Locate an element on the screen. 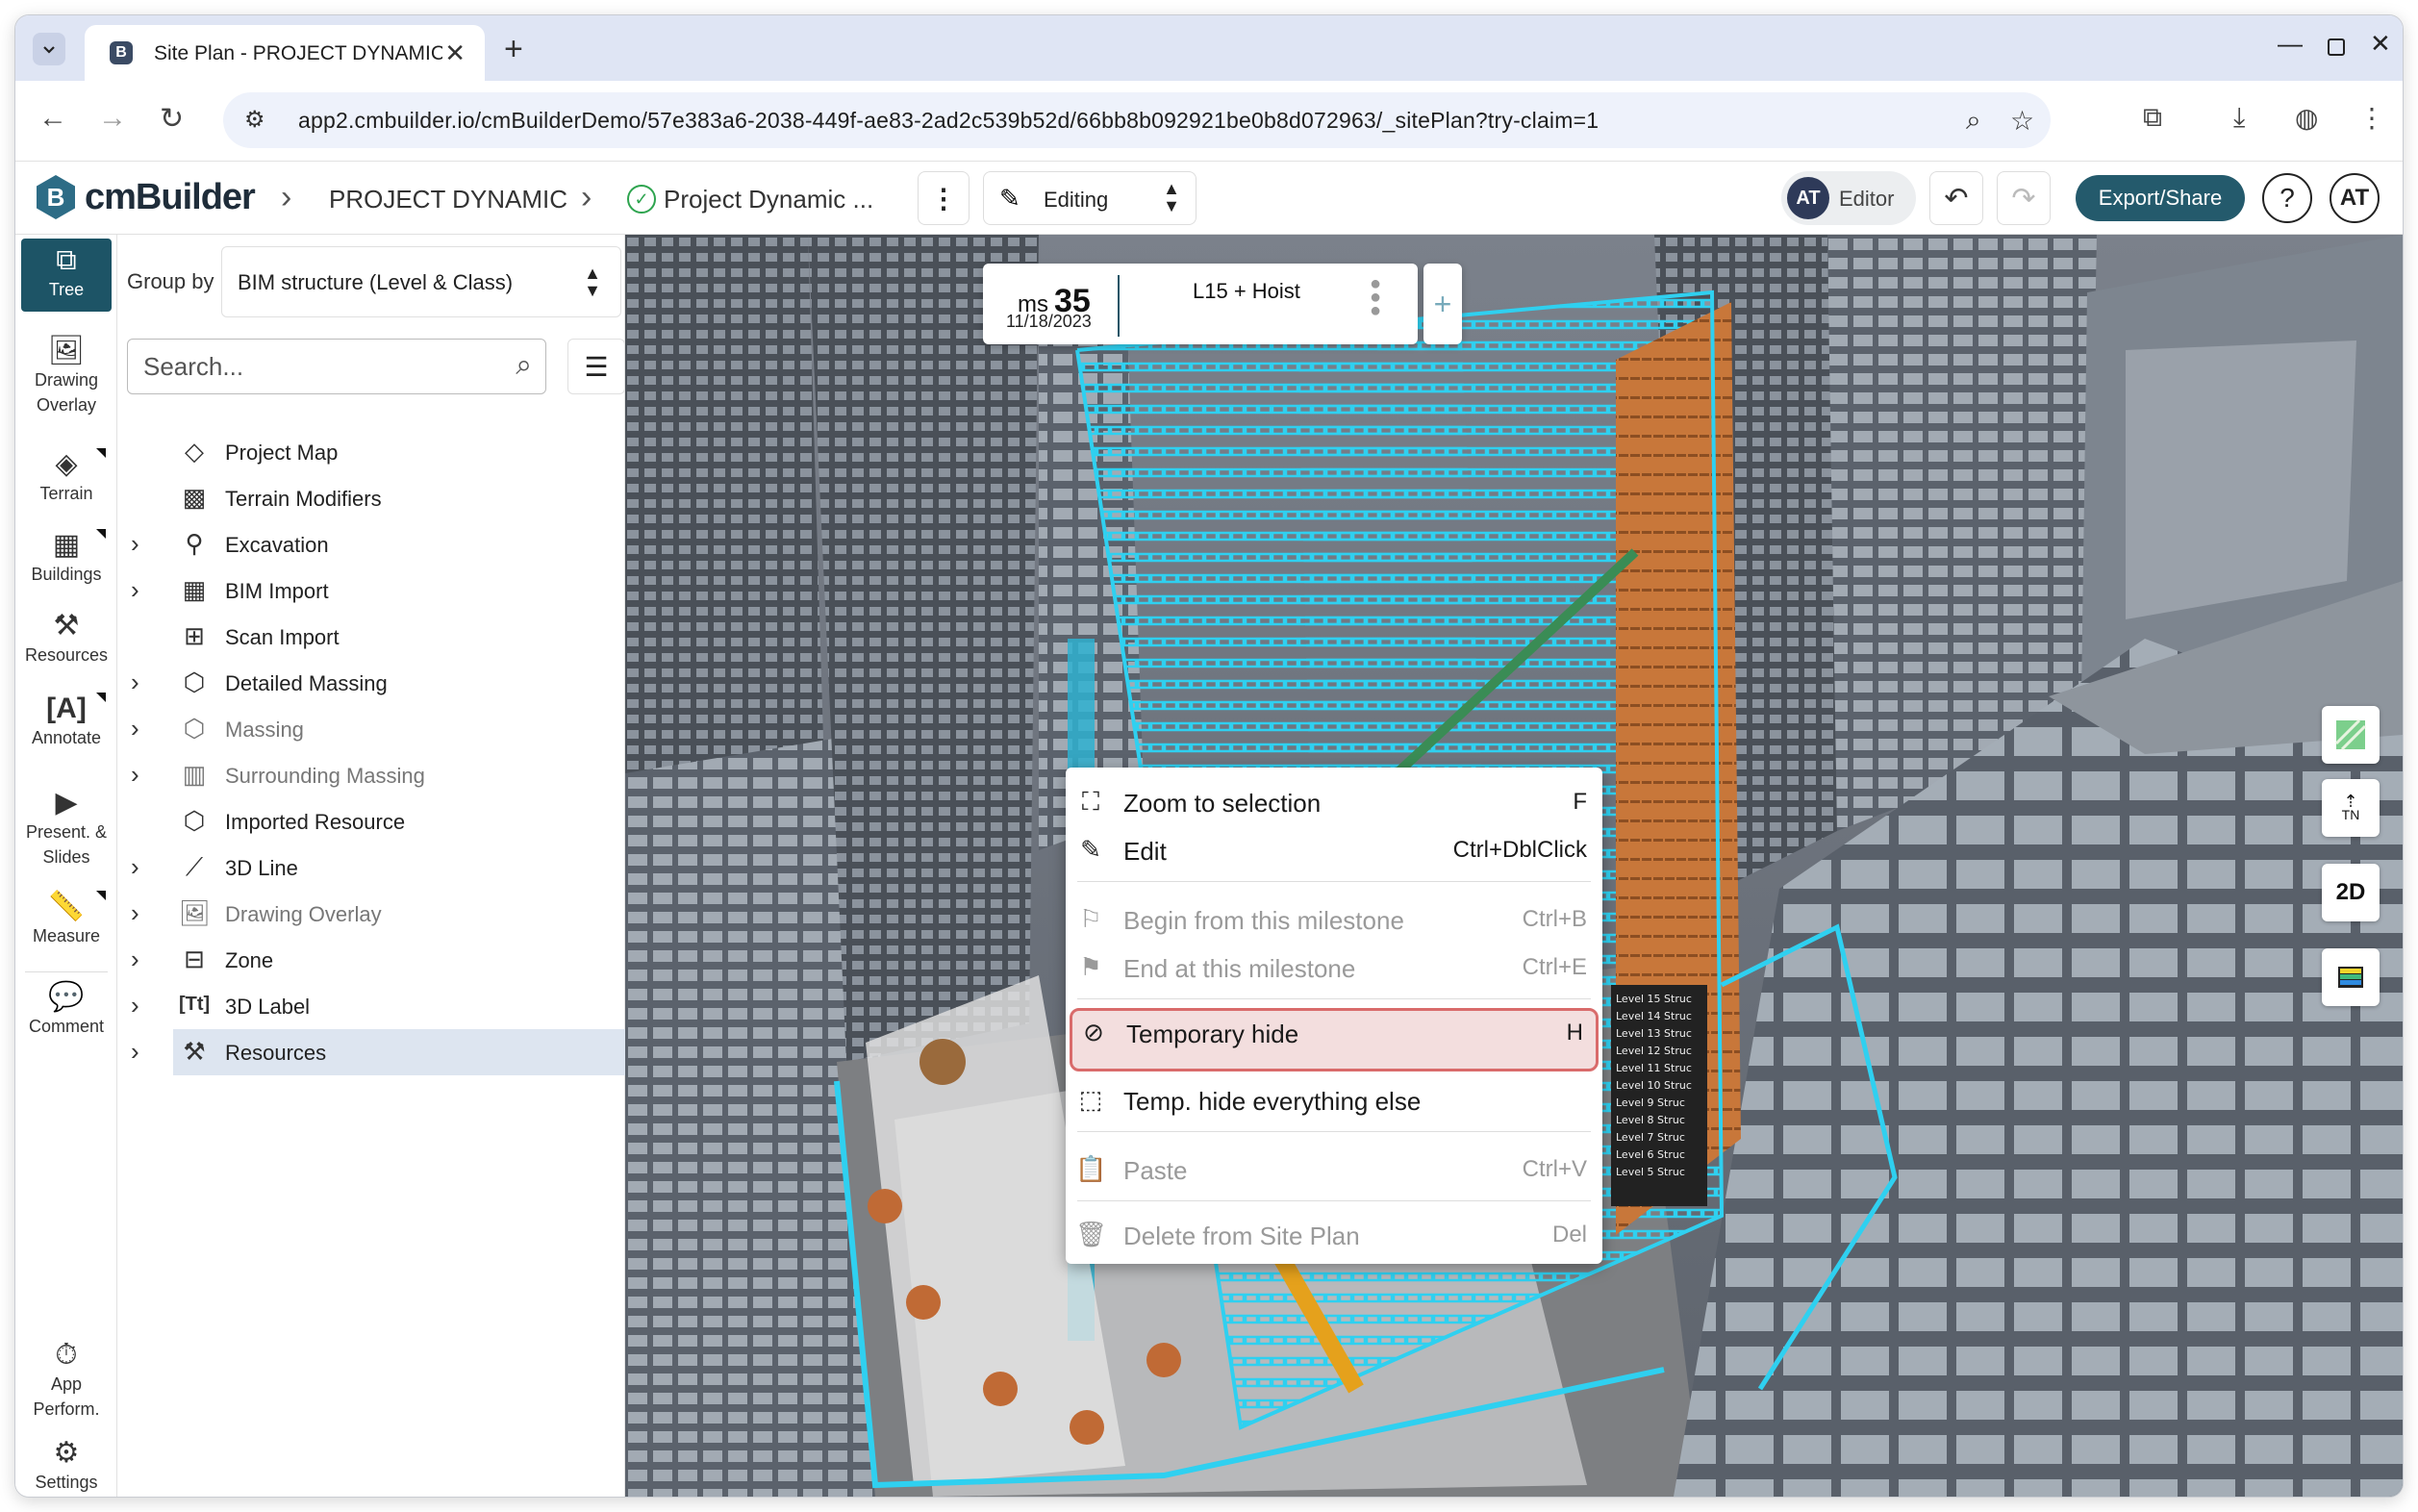 This screenshot has width=2418, height=1512. search-icon: ⌕ is located at coordinates (524, 366).